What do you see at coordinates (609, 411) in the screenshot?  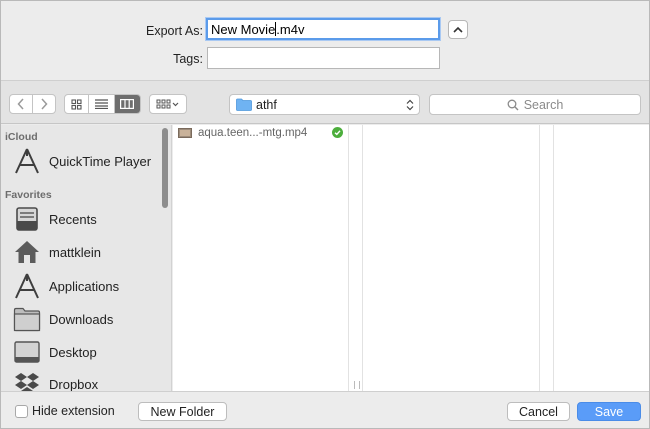 I see `save-button: Save` at bounding box center [609, 411].